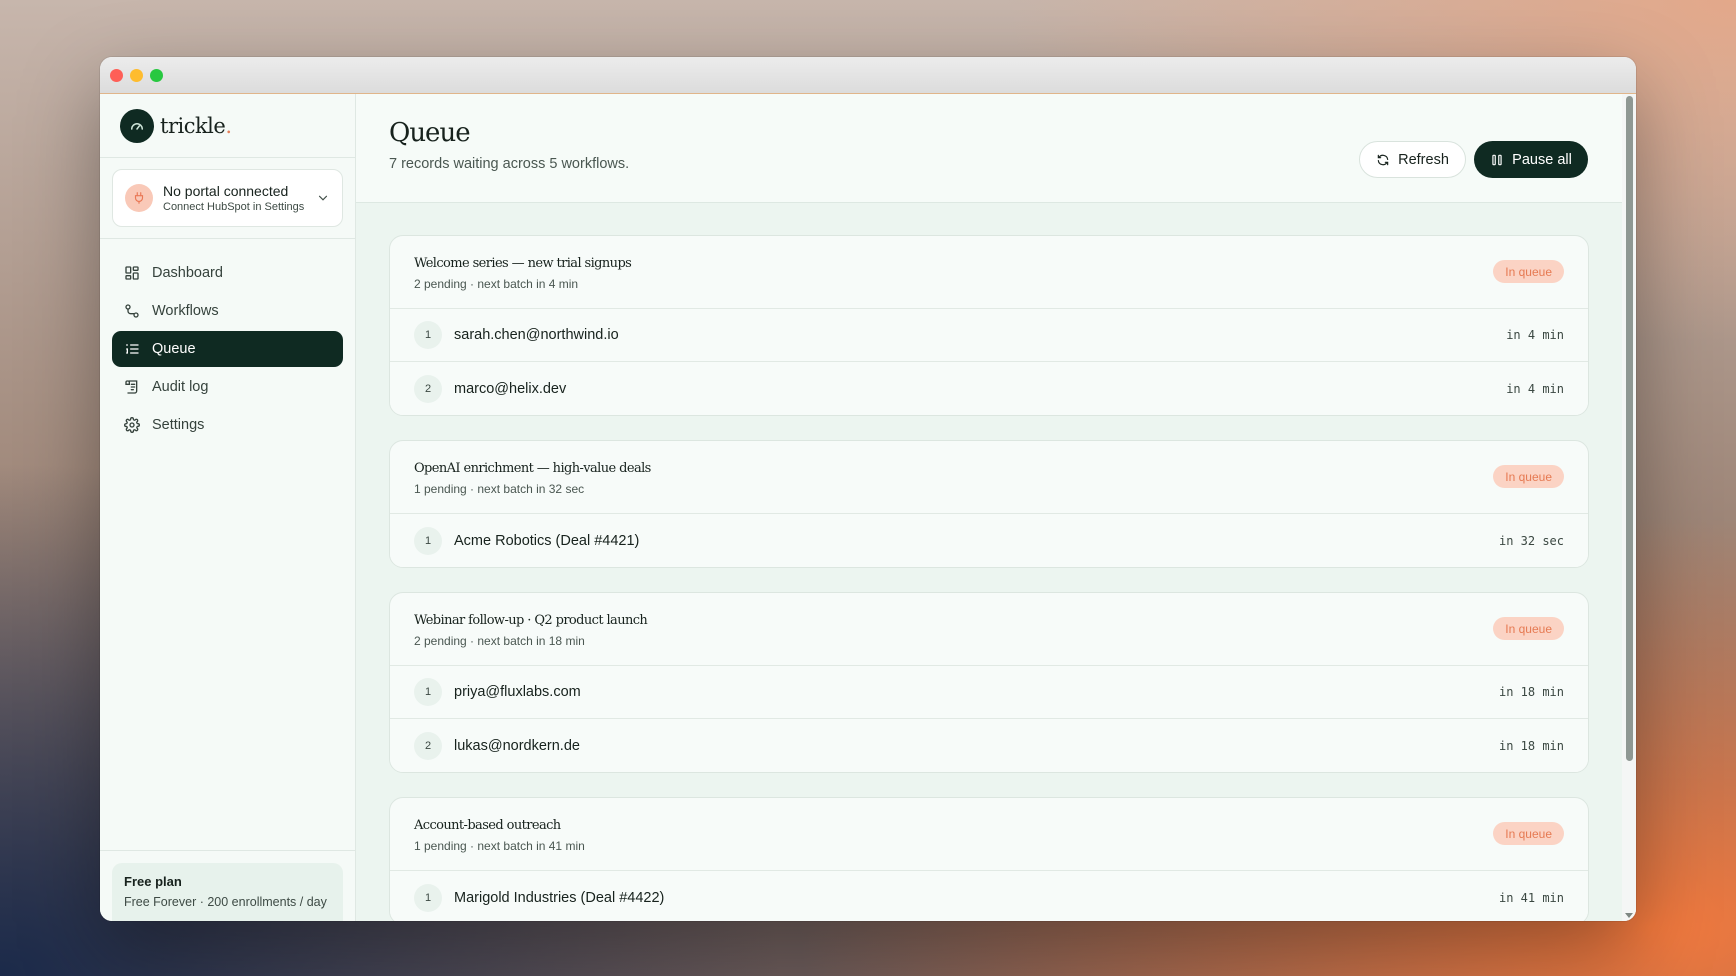 This screenshot has height=976, width=1736. What do you see at coordinates (227, 273) in the screenshot?
I see `sidebar-item-dashboard: Dashboard` at bounding box center [227, 273].